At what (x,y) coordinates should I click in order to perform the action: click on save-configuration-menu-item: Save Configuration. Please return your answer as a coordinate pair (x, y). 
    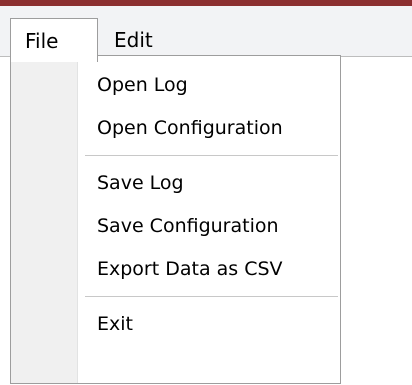
    Looking at the image, I should click on (175, 226).